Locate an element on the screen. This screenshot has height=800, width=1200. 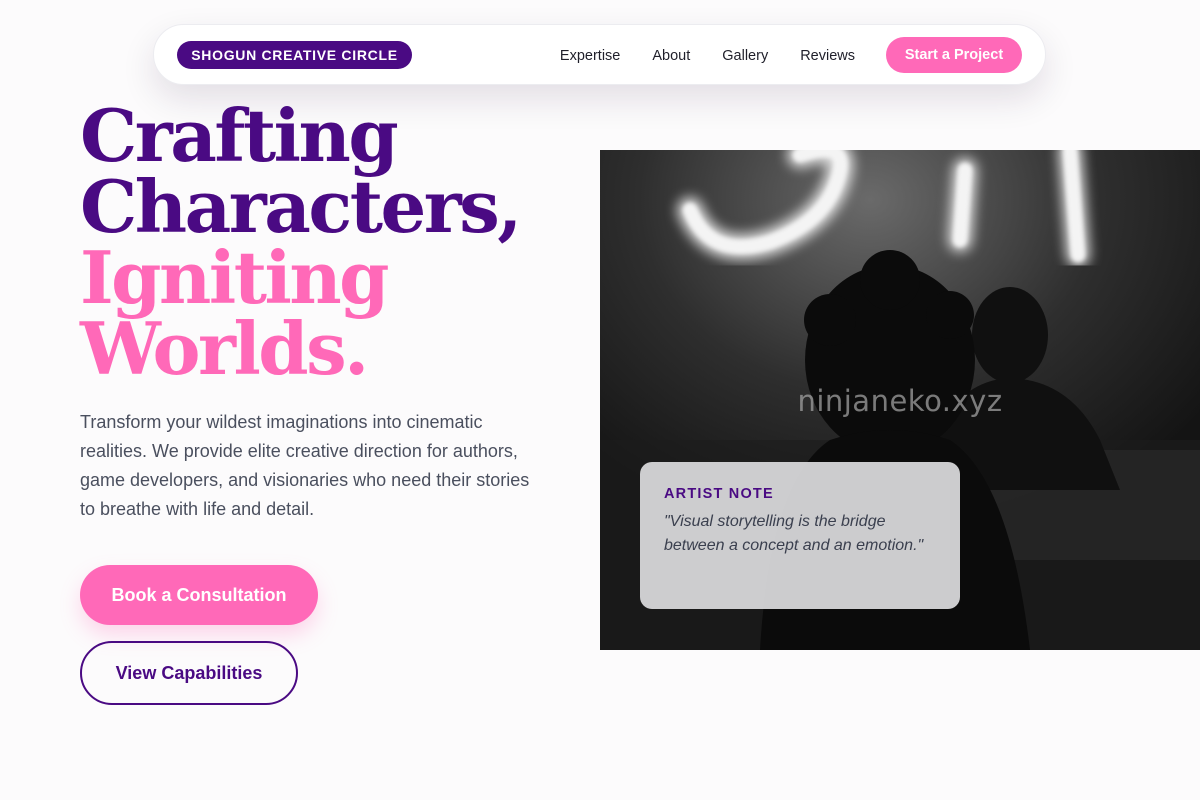
headline-line-4: Worlds. is located at coordinates (224, 348).